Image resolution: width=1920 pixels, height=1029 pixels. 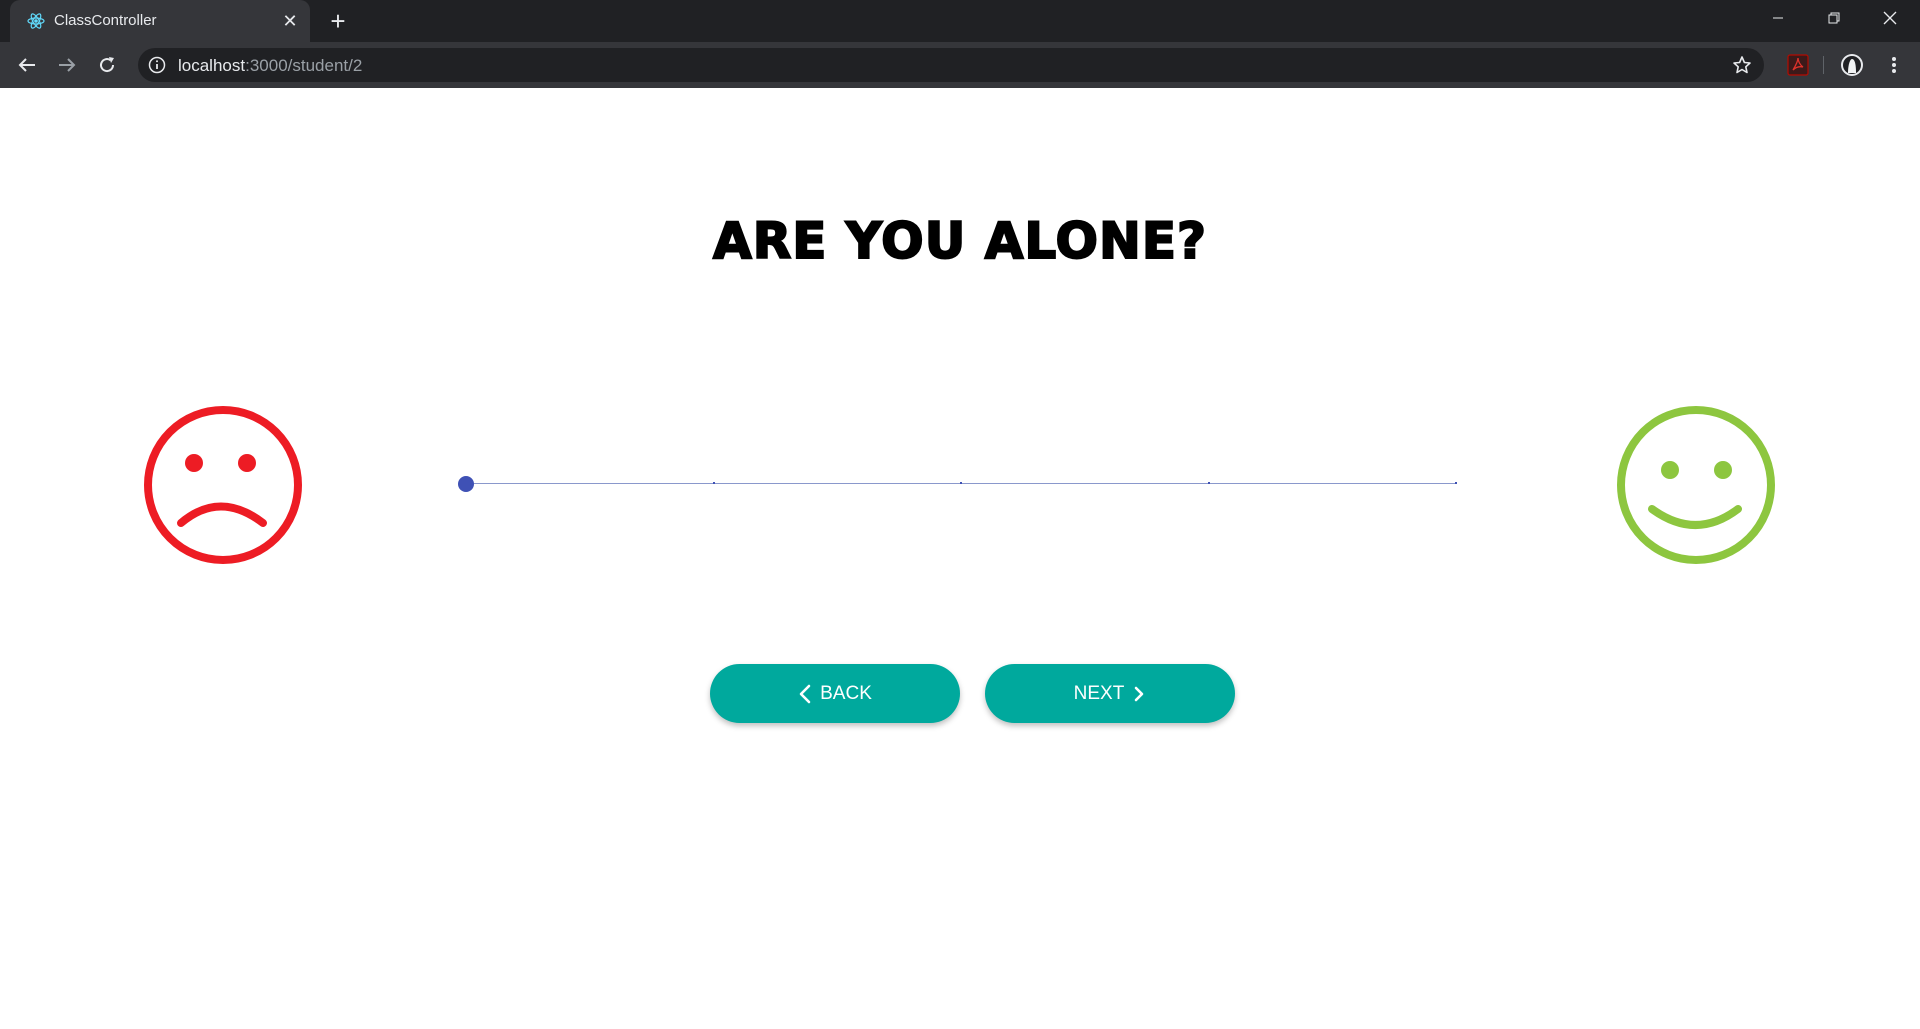 I want to click on back-button-label: BACK, so click(x=846, y=693).